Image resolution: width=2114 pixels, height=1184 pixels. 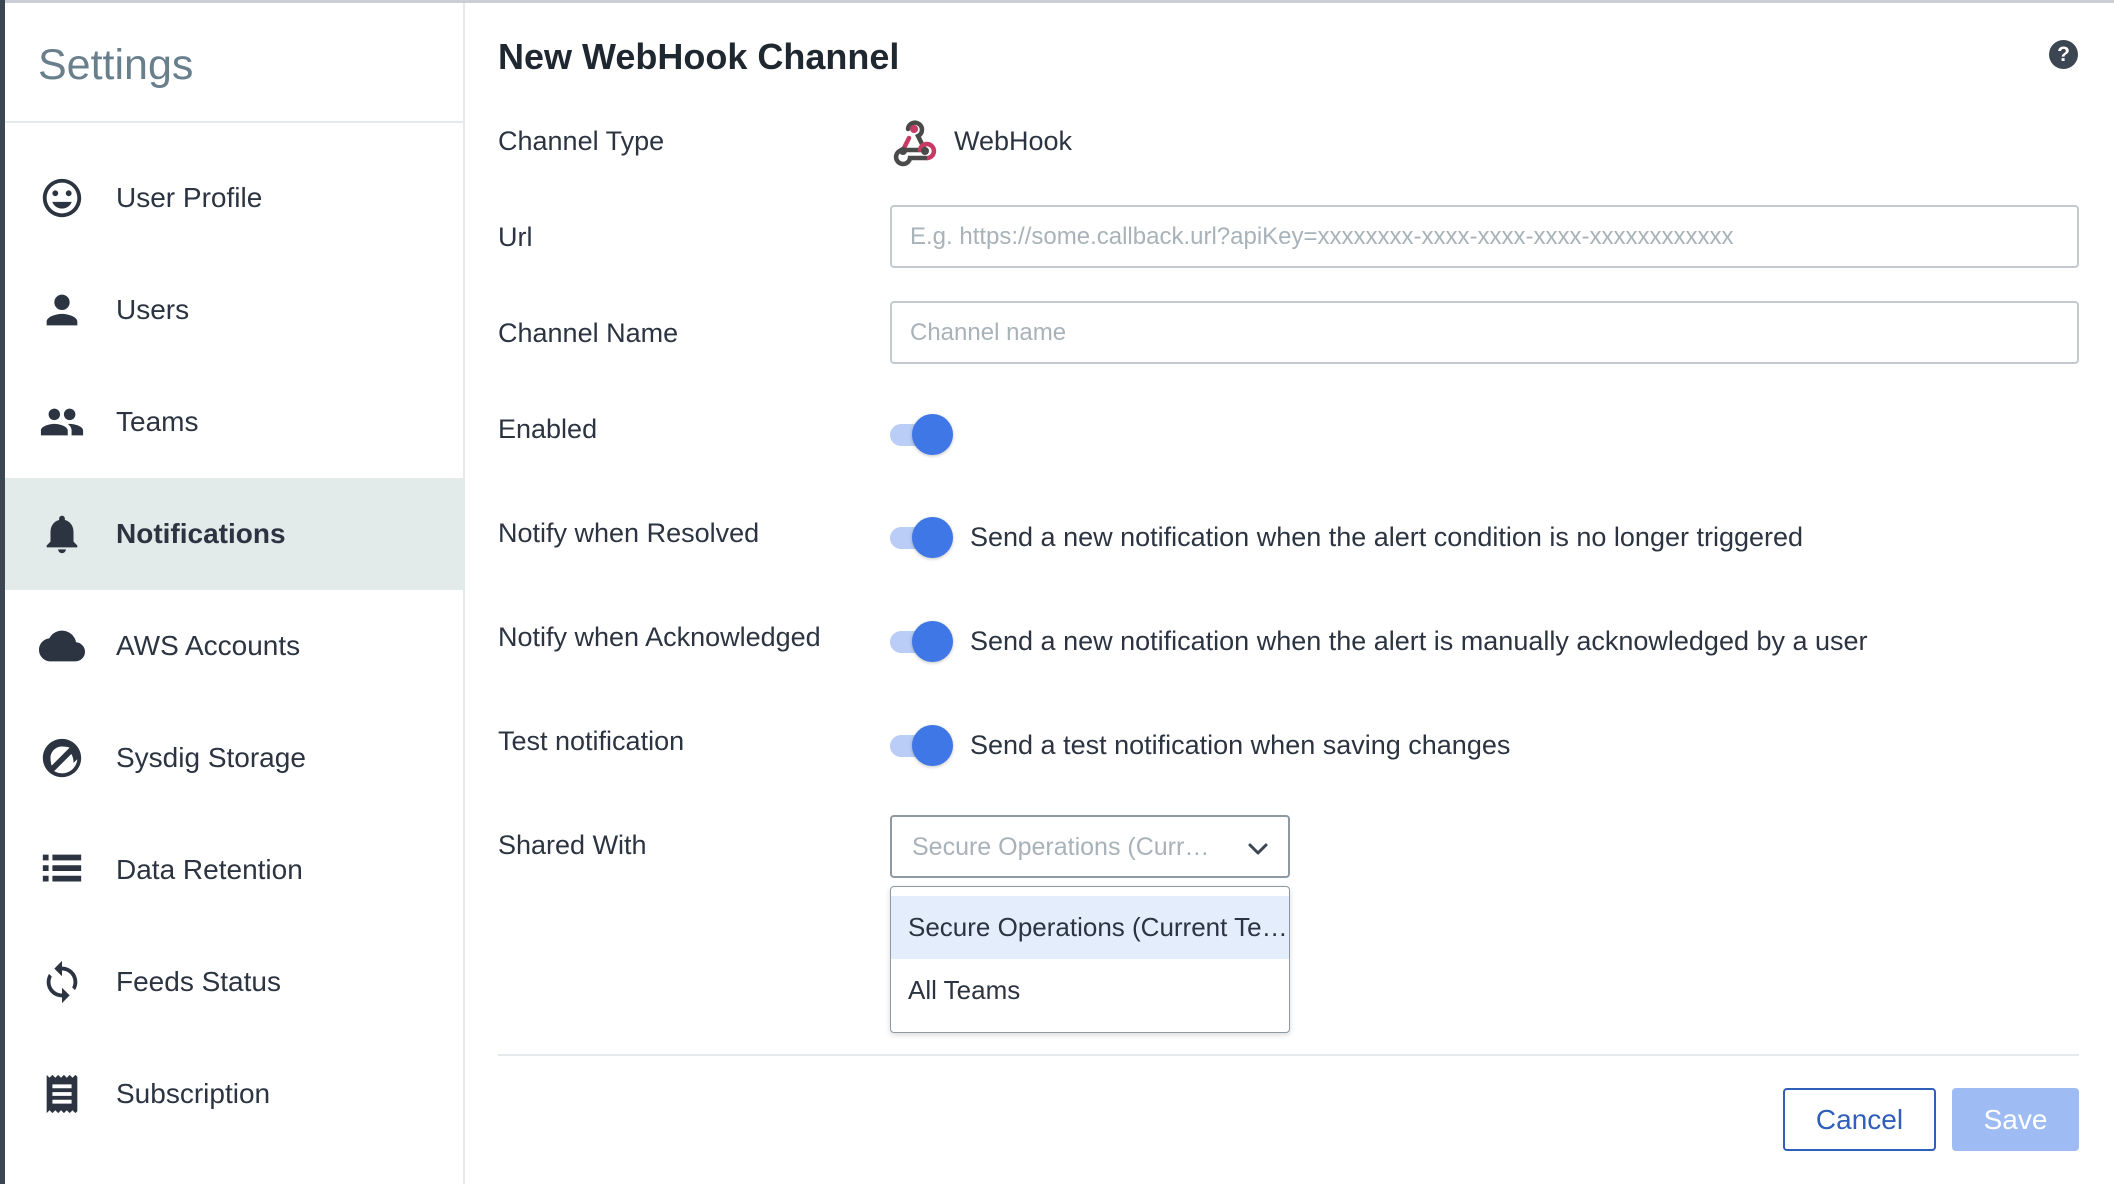 I want to click on sidebar-item-label: Teams, so click(x=157, y=421).